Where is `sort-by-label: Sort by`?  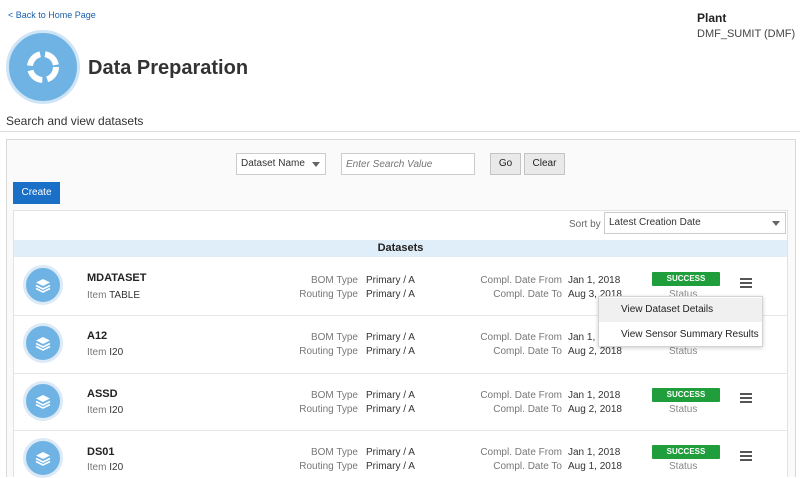
sort-by-label: Sort by is located at coordinates (585, 224).